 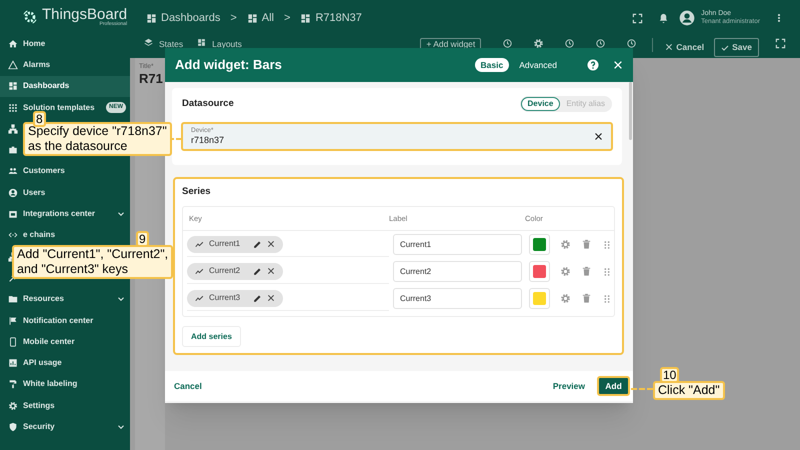 What do you see at coordinates (142, 239) in the screenshot?
I see `step-number-tooltip: 9` at bounding box center [142, 239].